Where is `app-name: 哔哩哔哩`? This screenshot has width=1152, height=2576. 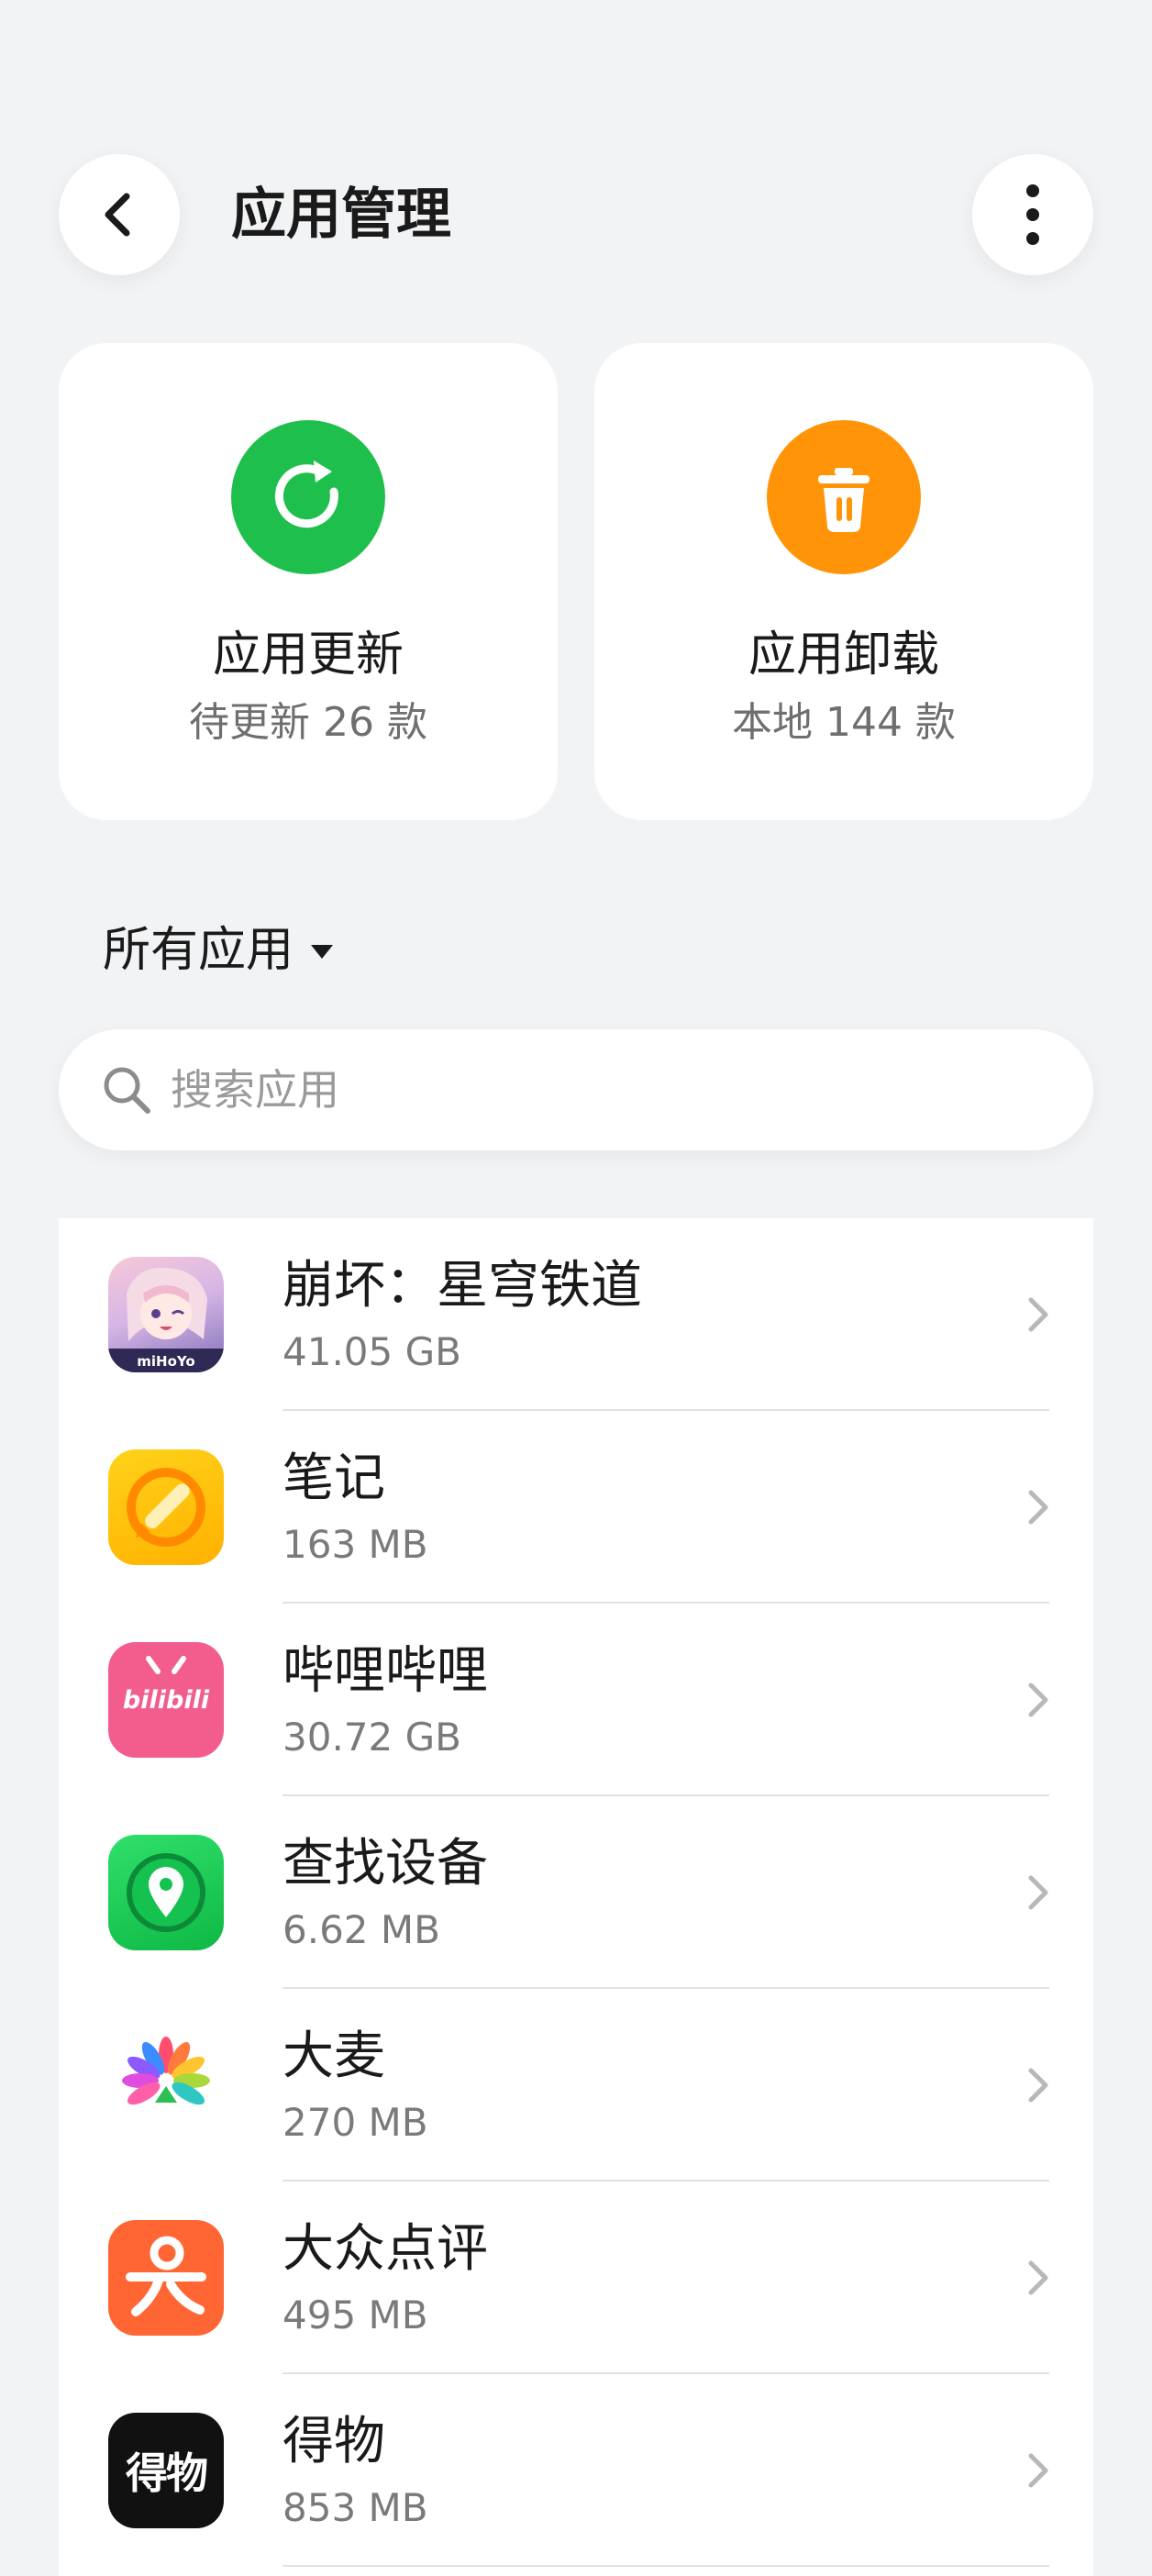 app-name: 哔哩哔哩 is located at coordinates (385, 1671).